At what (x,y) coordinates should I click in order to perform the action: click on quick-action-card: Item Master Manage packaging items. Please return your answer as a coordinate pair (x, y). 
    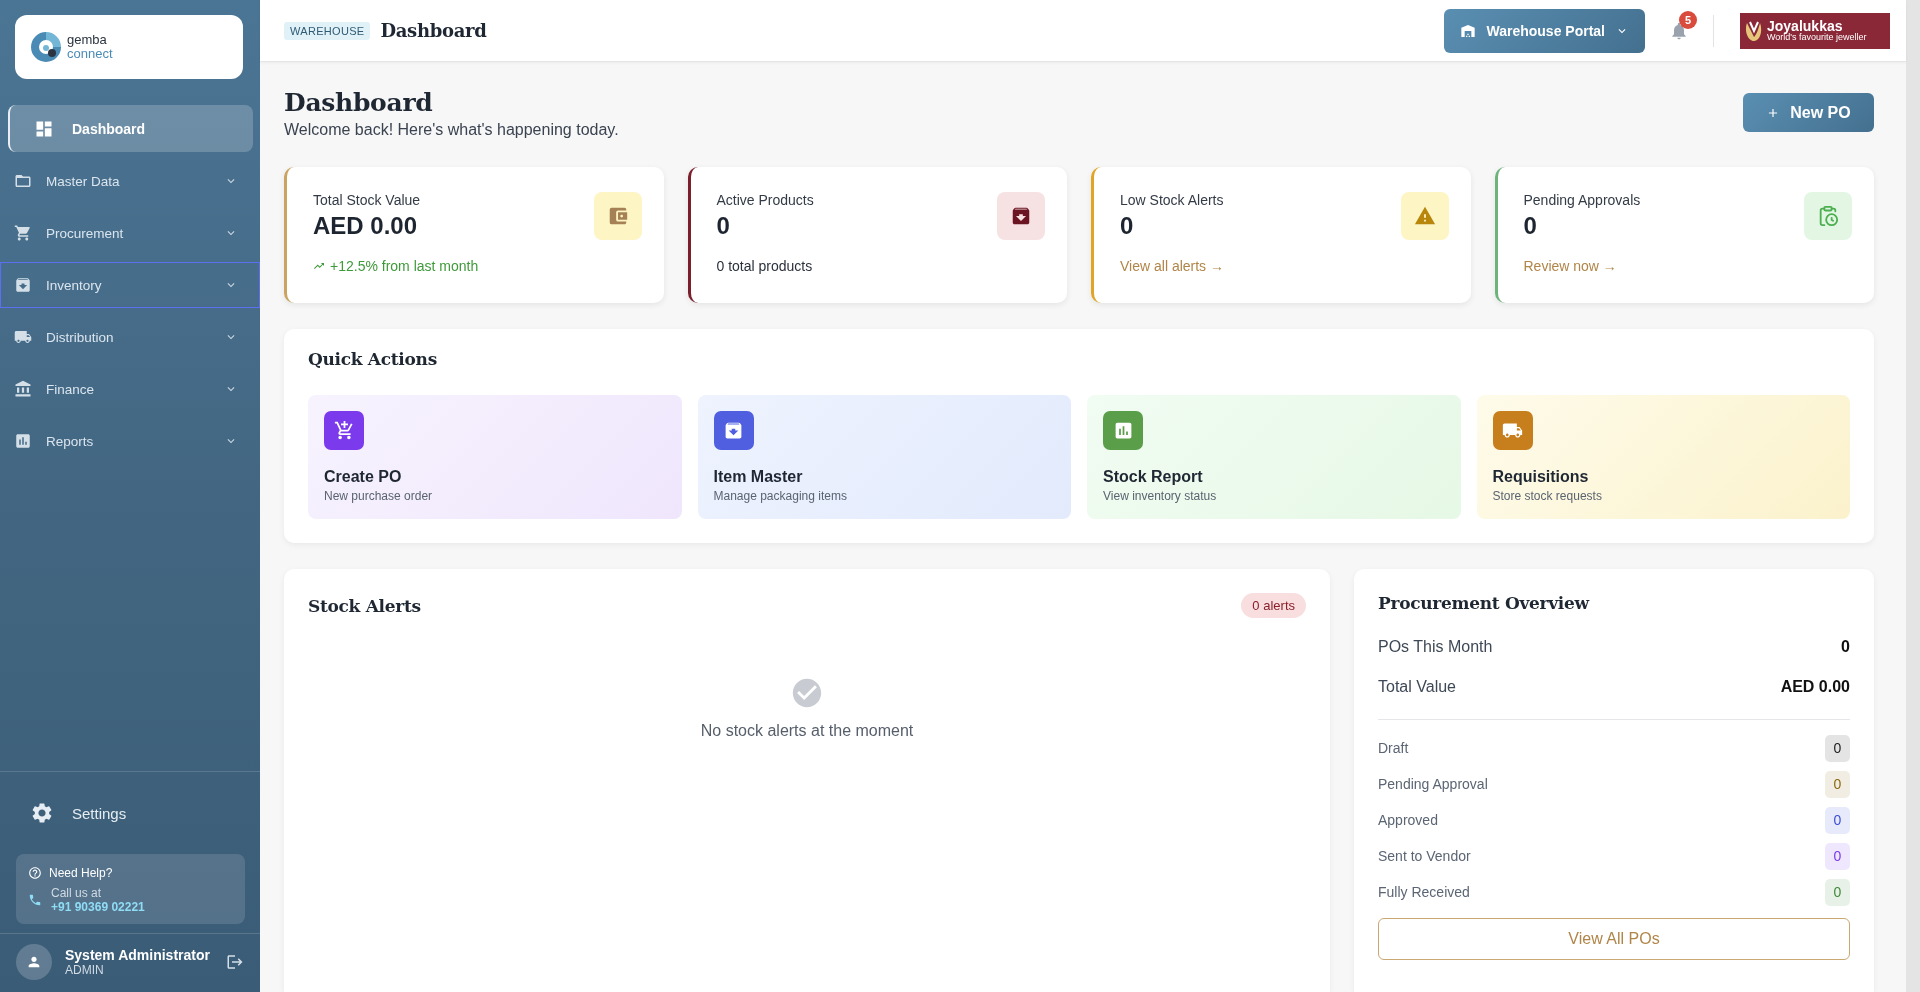
    Looking at the image, I should click on (884, 457).